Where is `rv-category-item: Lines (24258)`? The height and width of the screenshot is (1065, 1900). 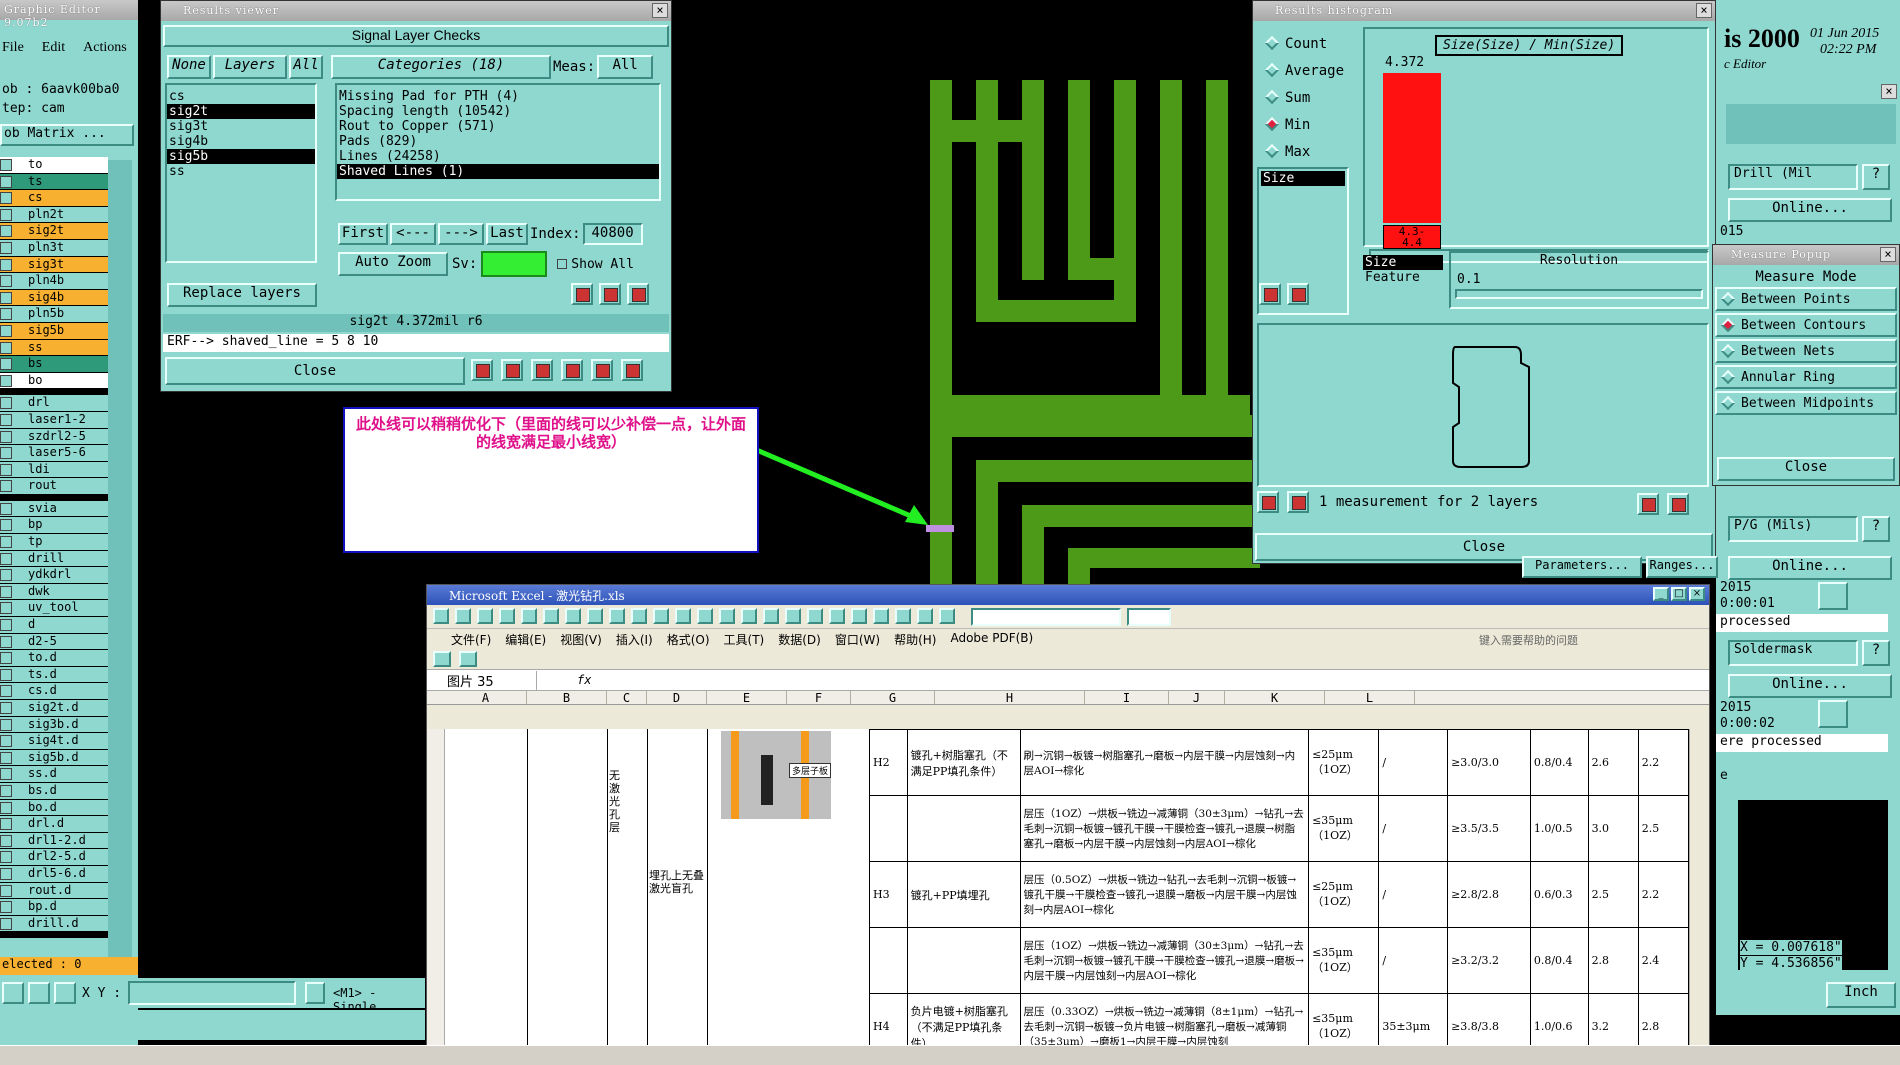
rv-category-item: Lines (24258) is located at coordinates (498, 156).